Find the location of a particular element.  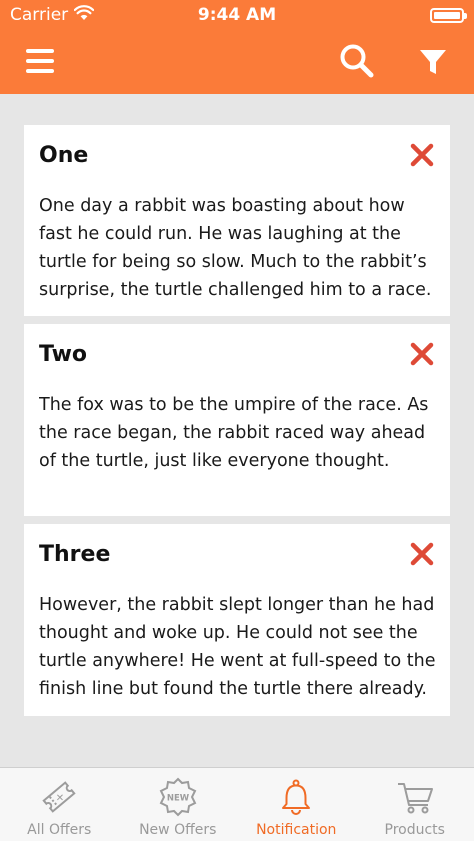

tab-label: All Offers is located at coordinates (59, 830).